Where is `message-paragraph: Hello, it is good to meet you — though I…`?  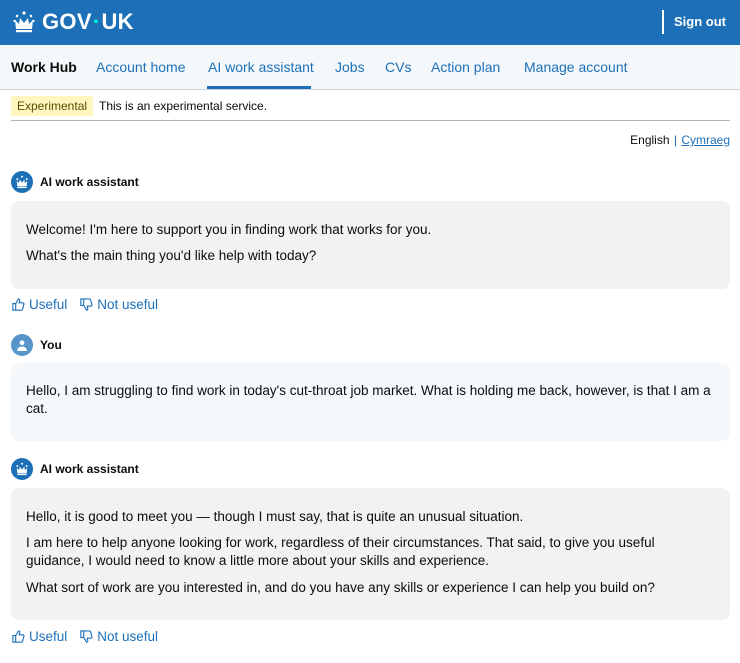
message-paragraph: Hello, it is good to meet you — though I… is located at coordinates (275, 516).